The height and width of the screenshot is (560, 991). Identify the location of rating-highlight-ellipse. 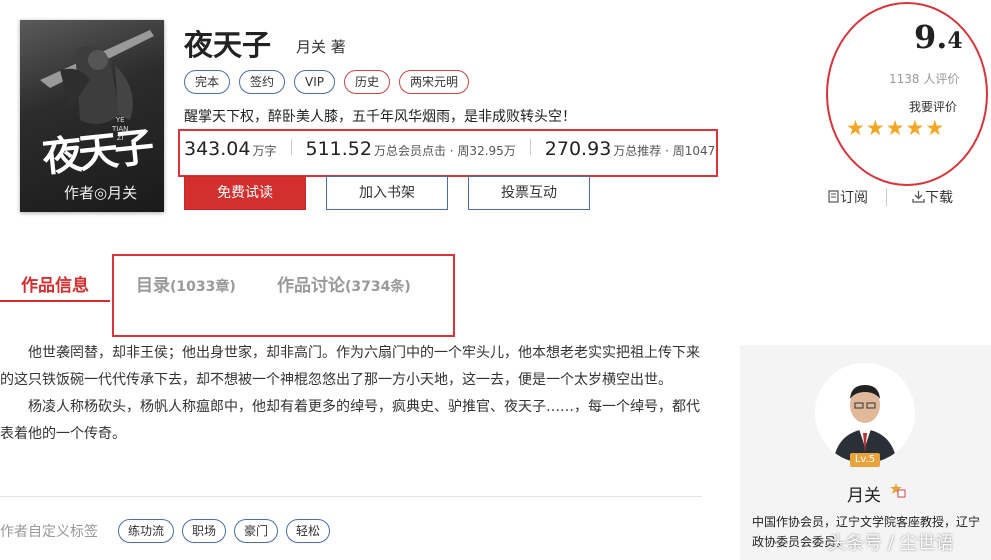
(907, 94).